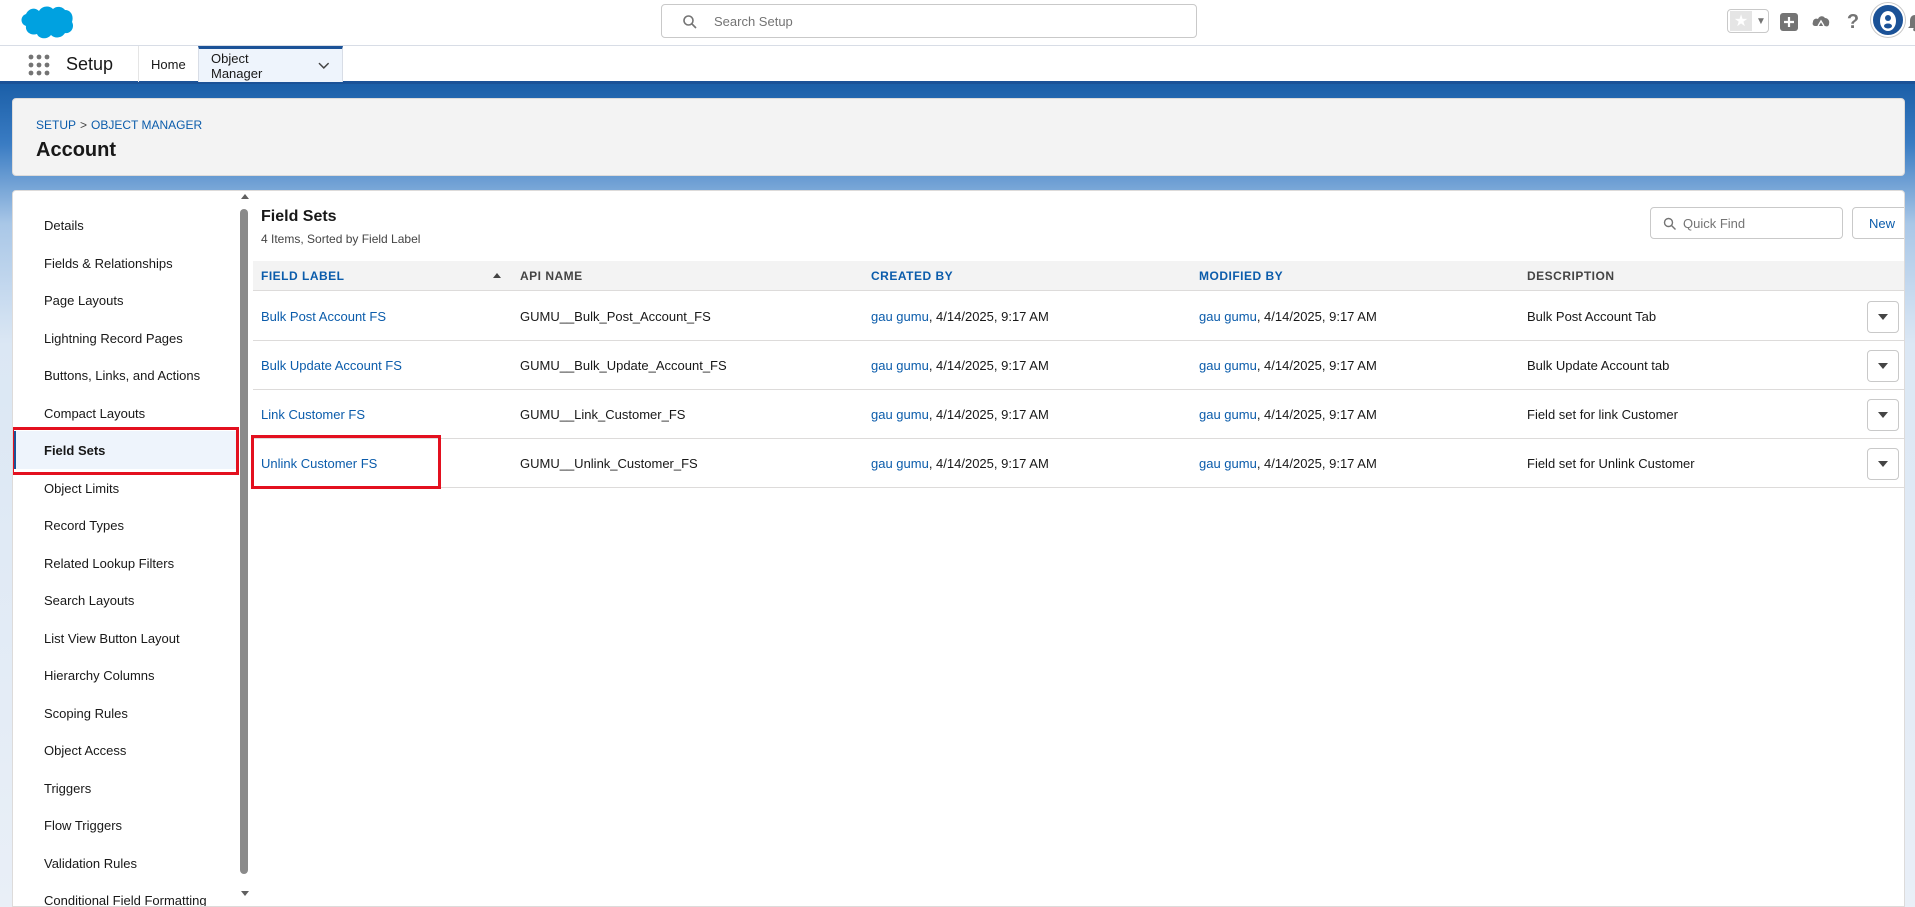  Describe the element at coordinates (75, 450) in the screenshot. I see `sidebar-item-label: Field Sets` at that location.